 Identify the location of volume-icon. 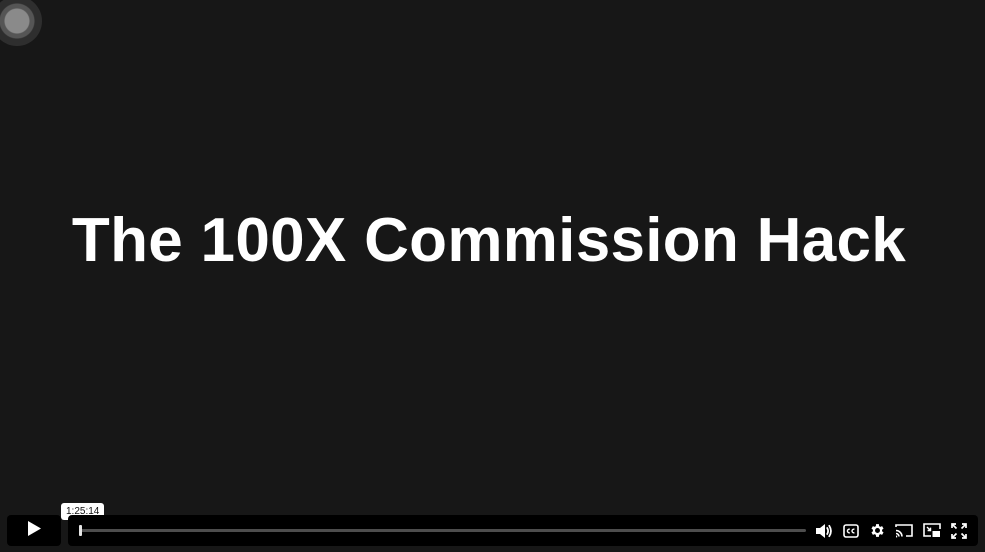
(824, 531).